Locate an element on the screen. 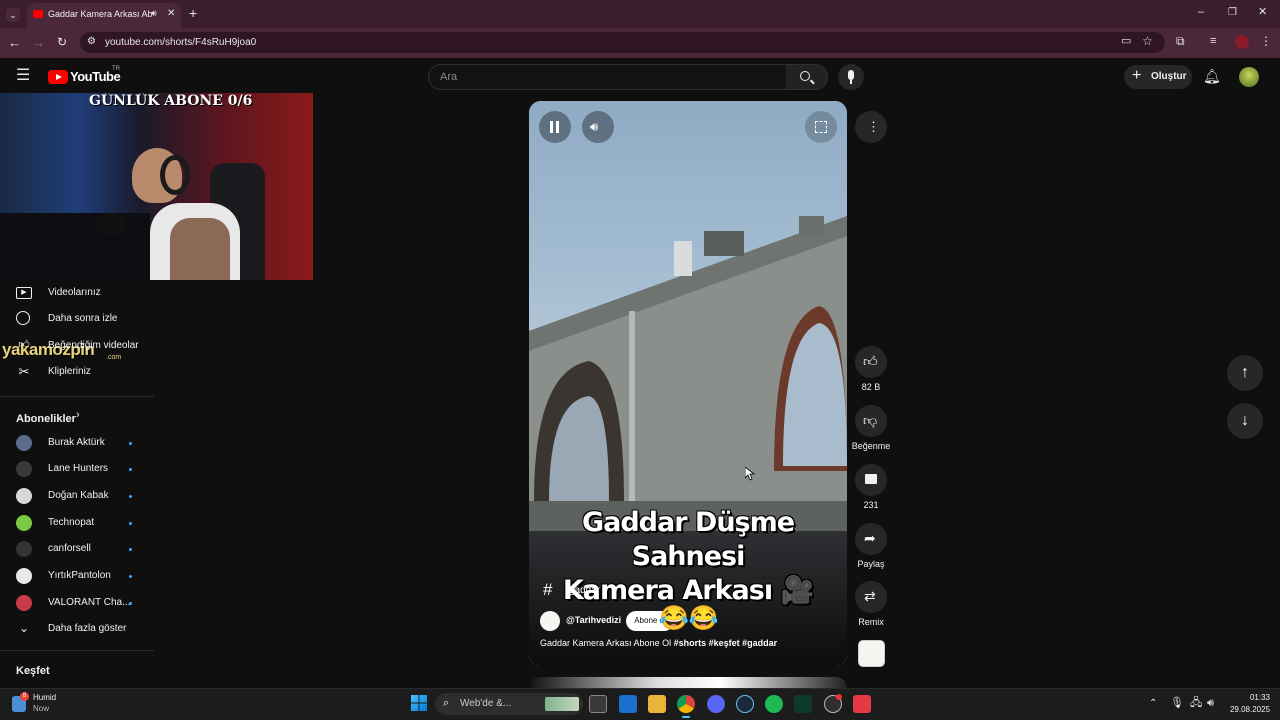 This screenshot has height=720, width=1280. sidebar-sub-technopat: Technopat is located at coordinates (75, 523).